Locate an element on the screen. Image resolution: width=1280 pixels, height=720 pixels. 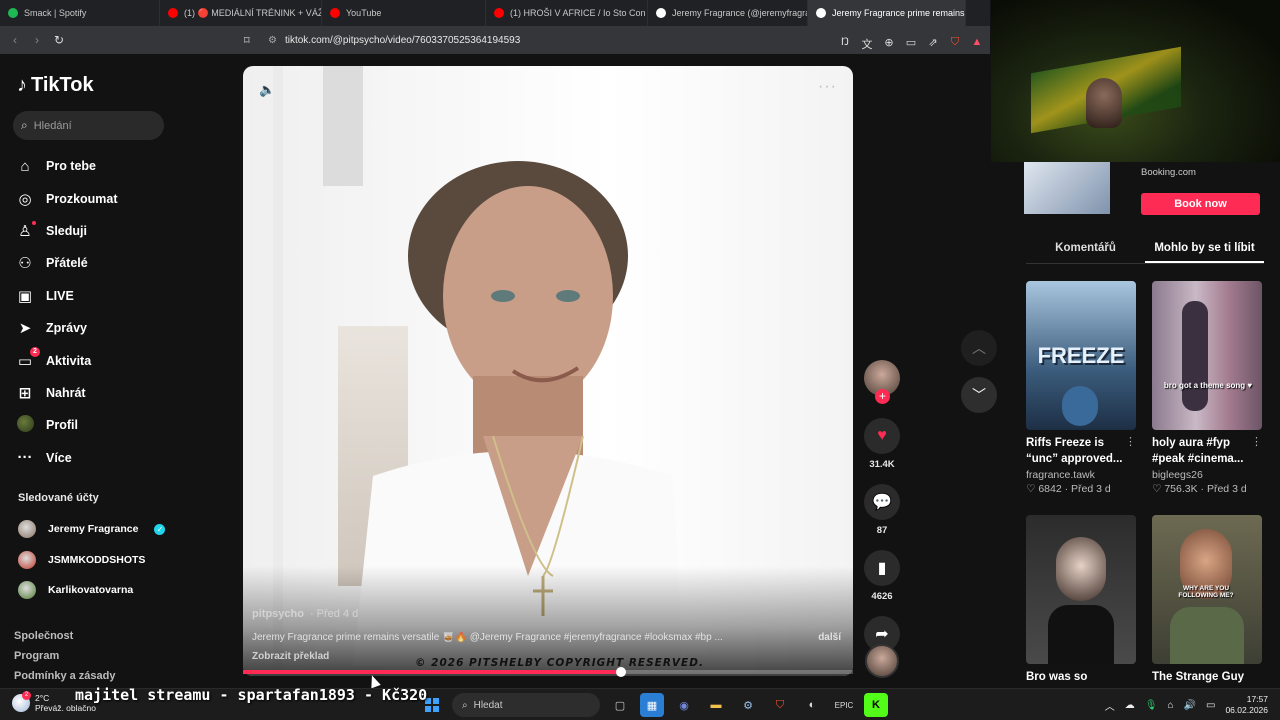
cast-icon: ▭ is located at coordinates (911, 44).